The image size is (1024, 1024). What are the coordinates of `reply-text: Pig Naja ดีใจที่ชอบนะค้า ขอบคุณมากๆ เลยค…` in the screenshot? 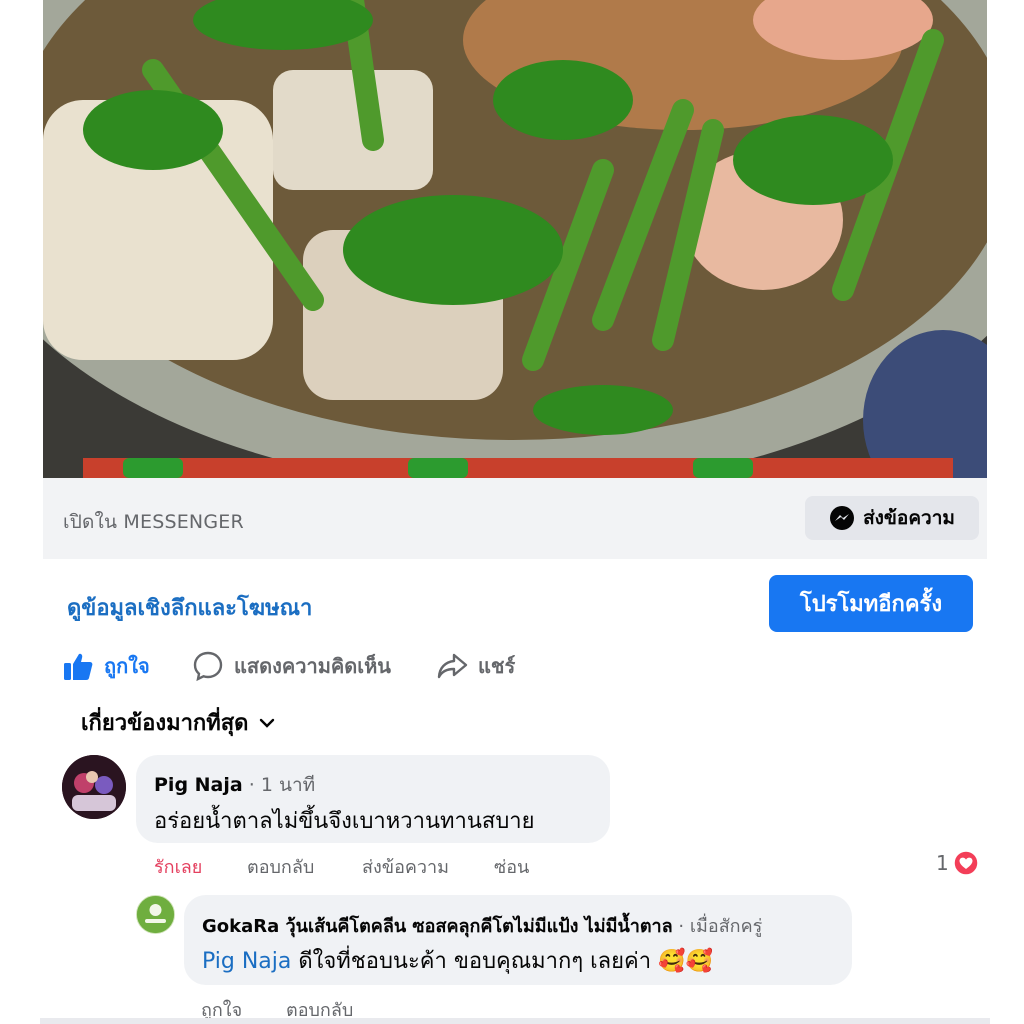 It's located at (457, 960).